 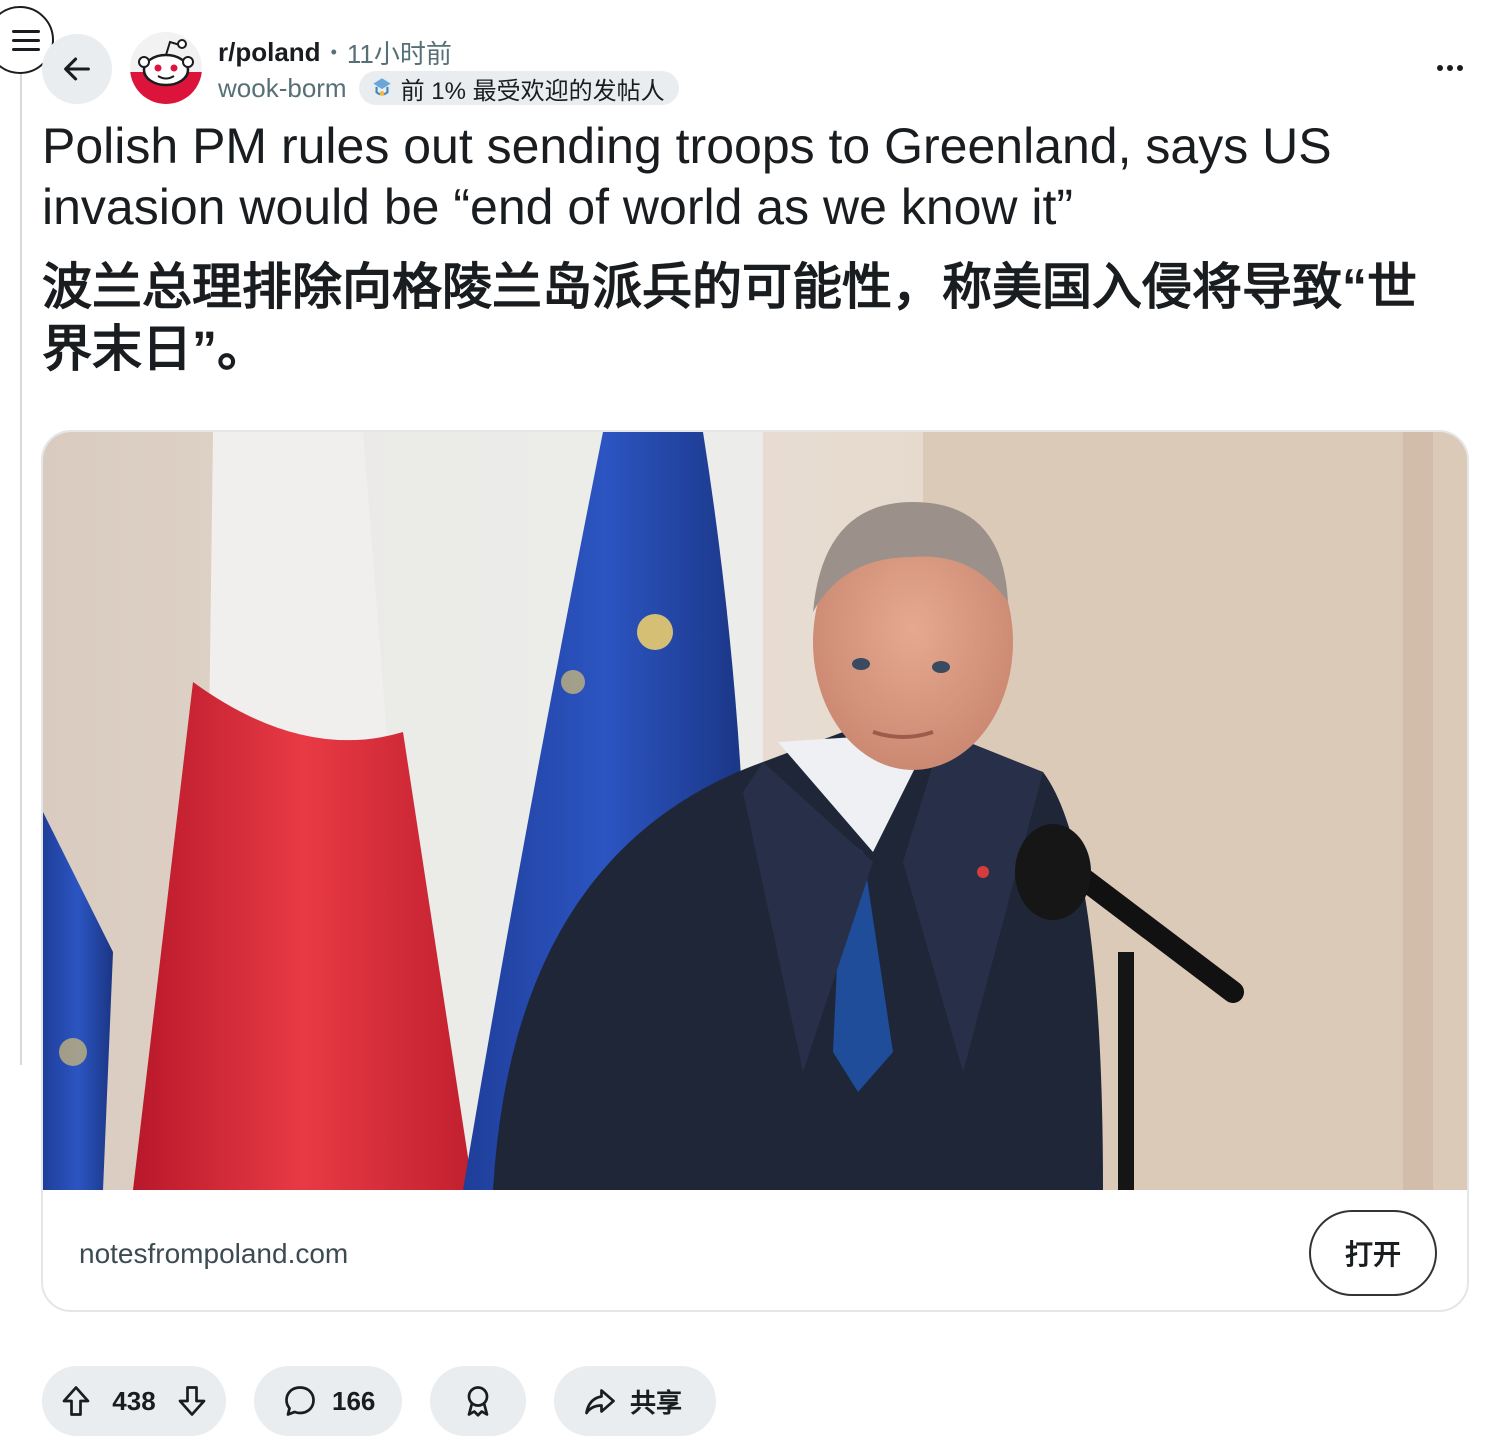 I want to click on post-meta: r/poland • 11小时前 wook-borm 前 1% 最受欢迎的发帖人, so click(x=448, y=71).